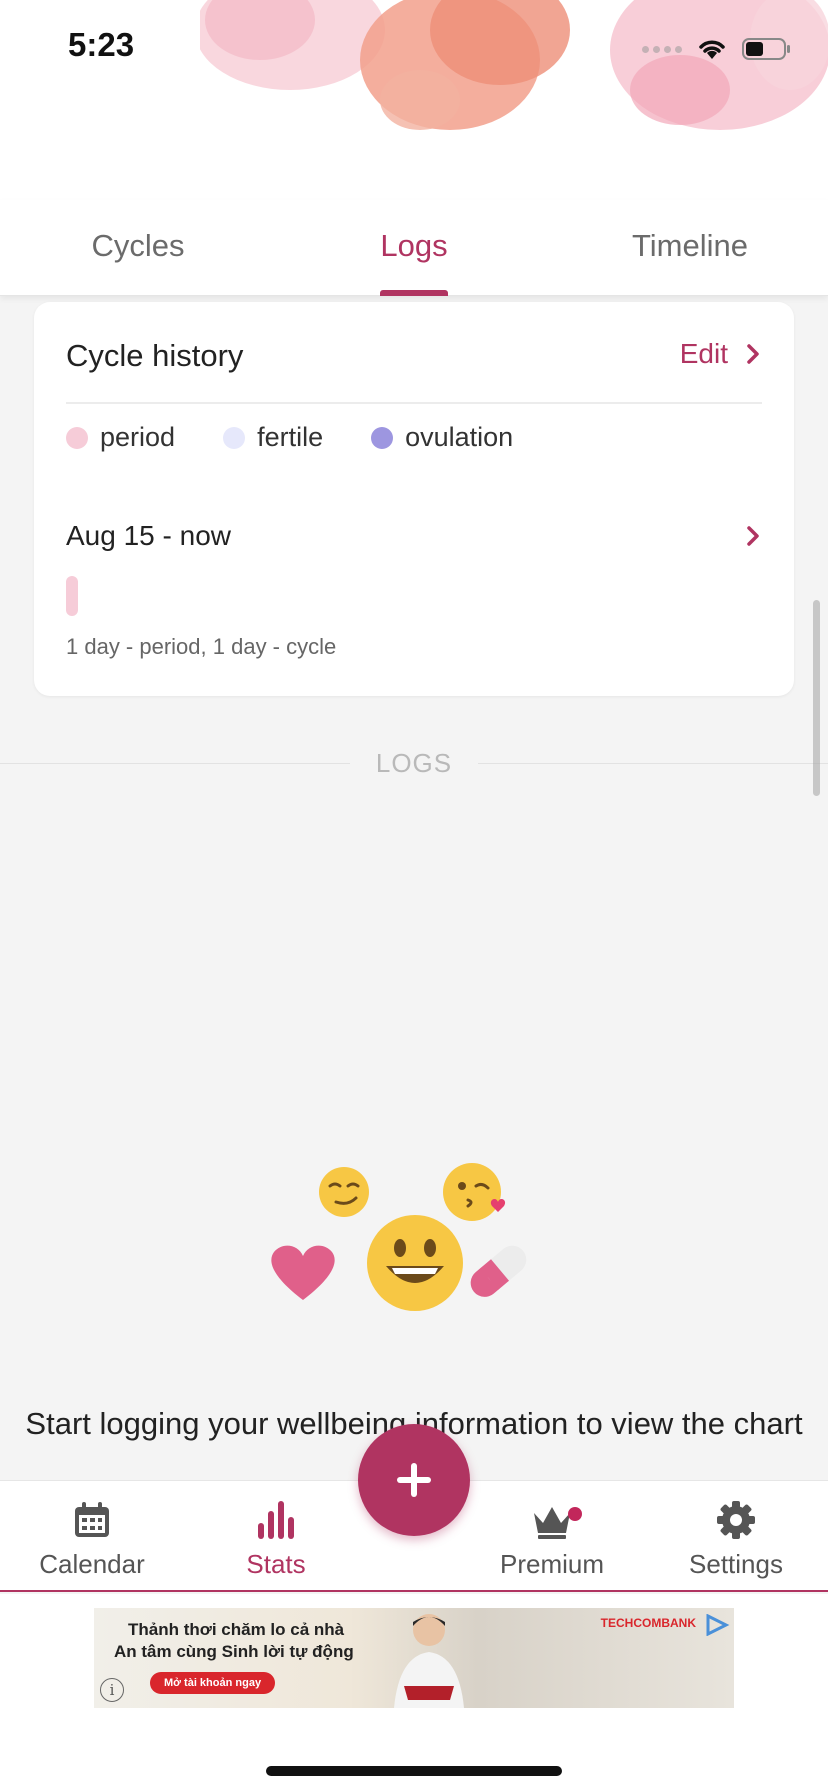  I want to click on cycle-history-title: Cycle history, so click(155, 355).